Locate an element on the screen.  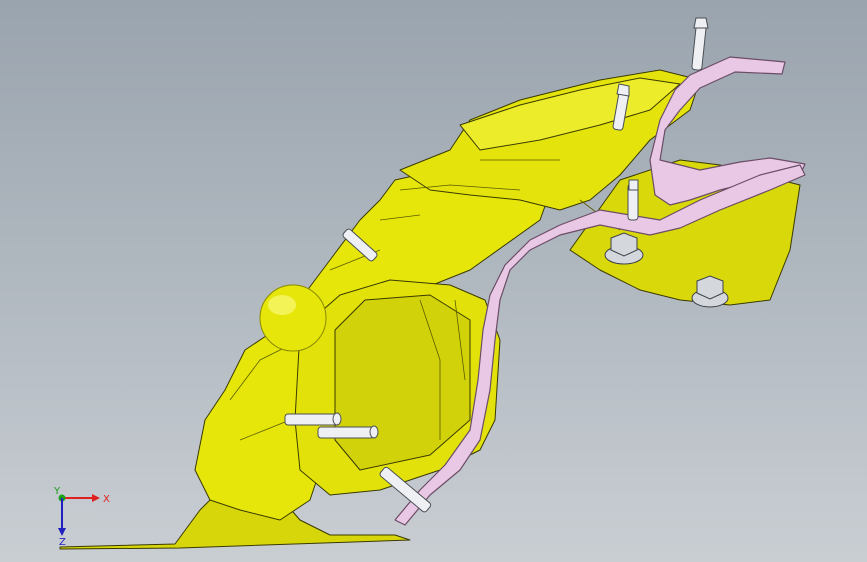
nut-left is located at coordinates (624, 248).